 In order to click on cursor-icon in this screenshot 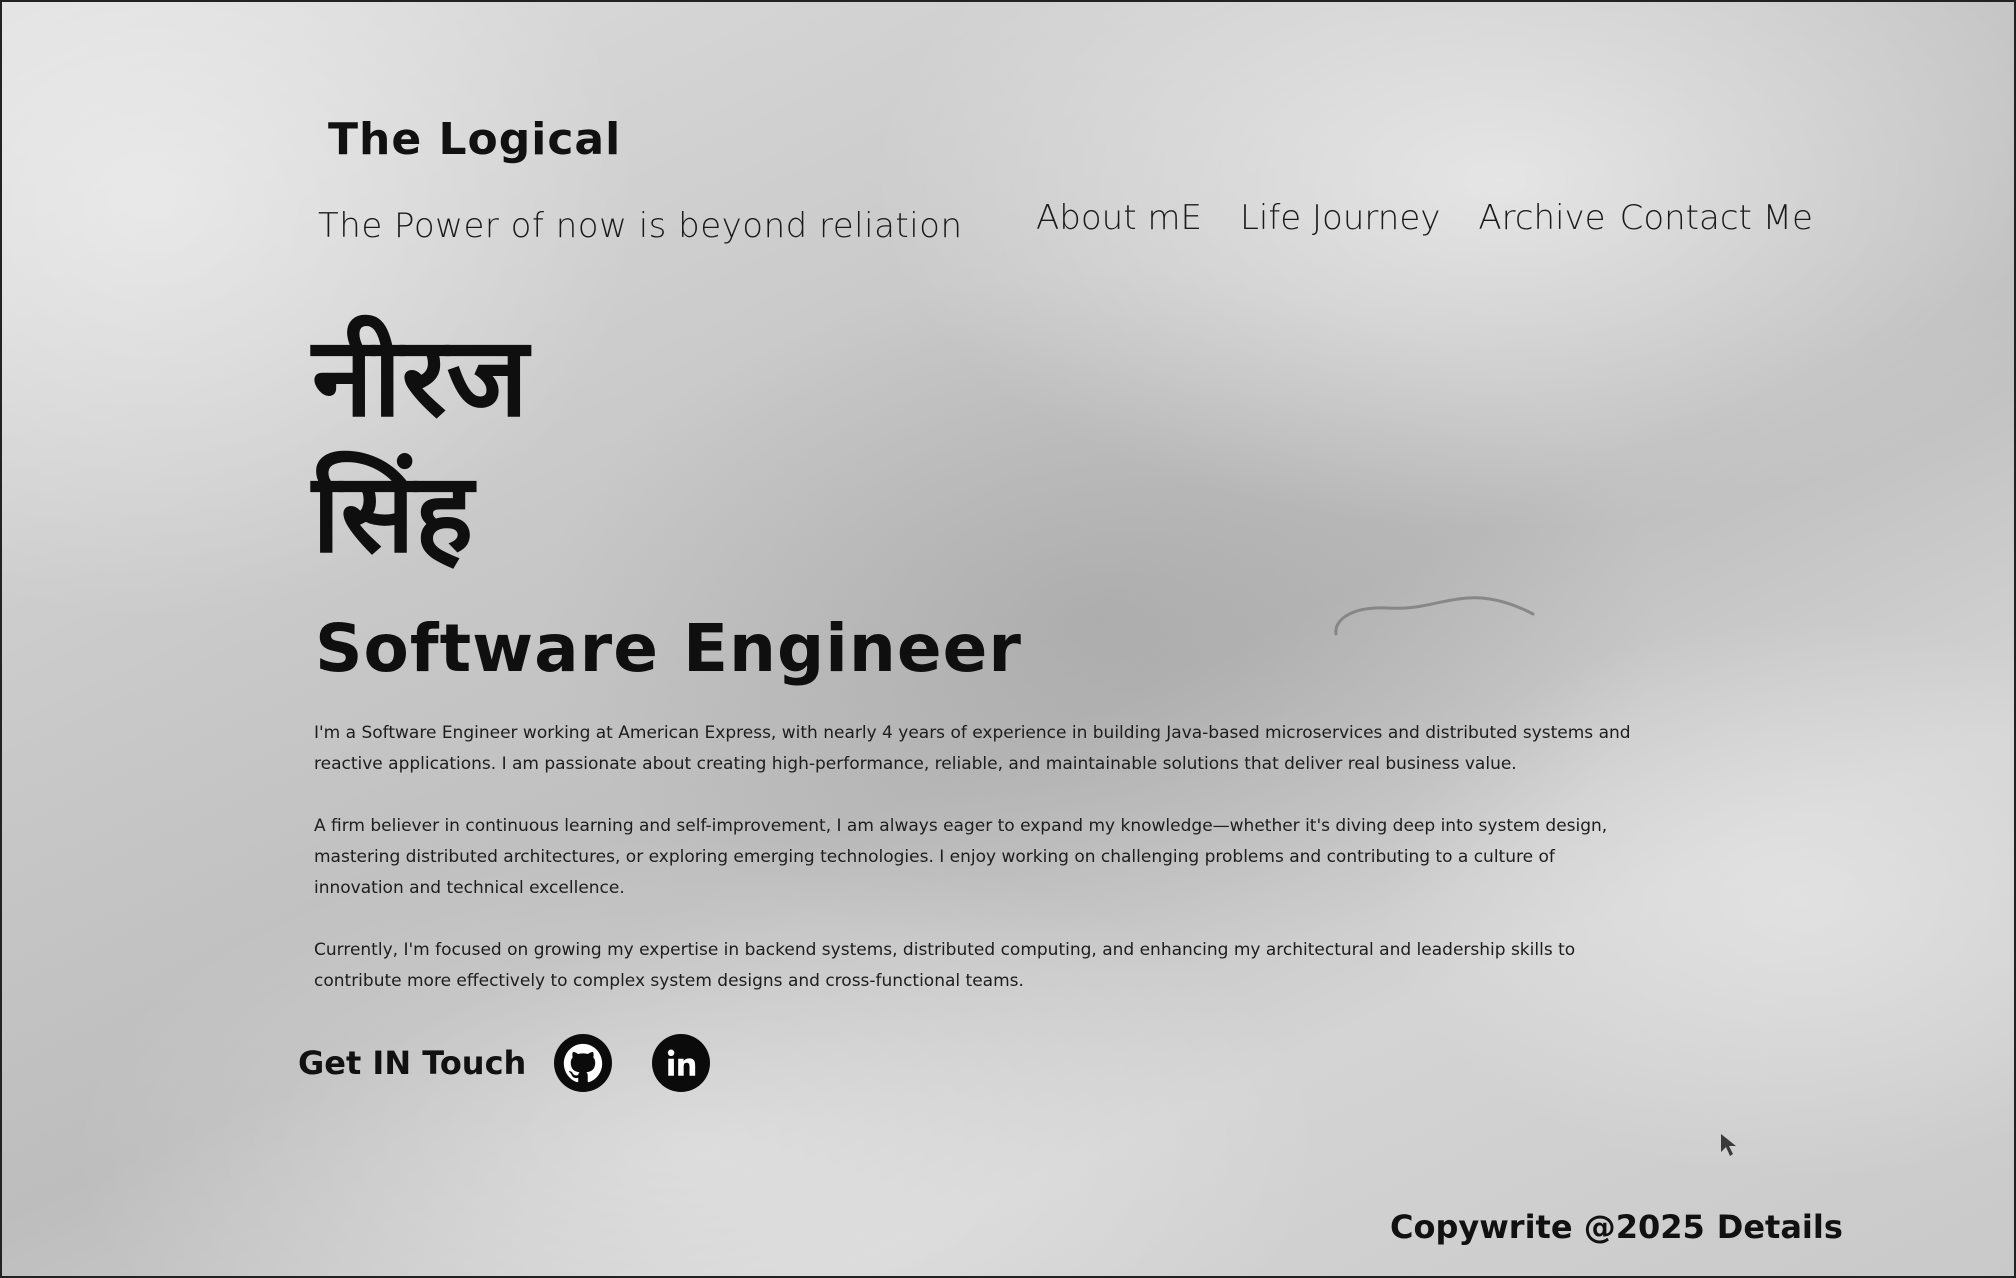, I will do `click(1728, 1145)`.